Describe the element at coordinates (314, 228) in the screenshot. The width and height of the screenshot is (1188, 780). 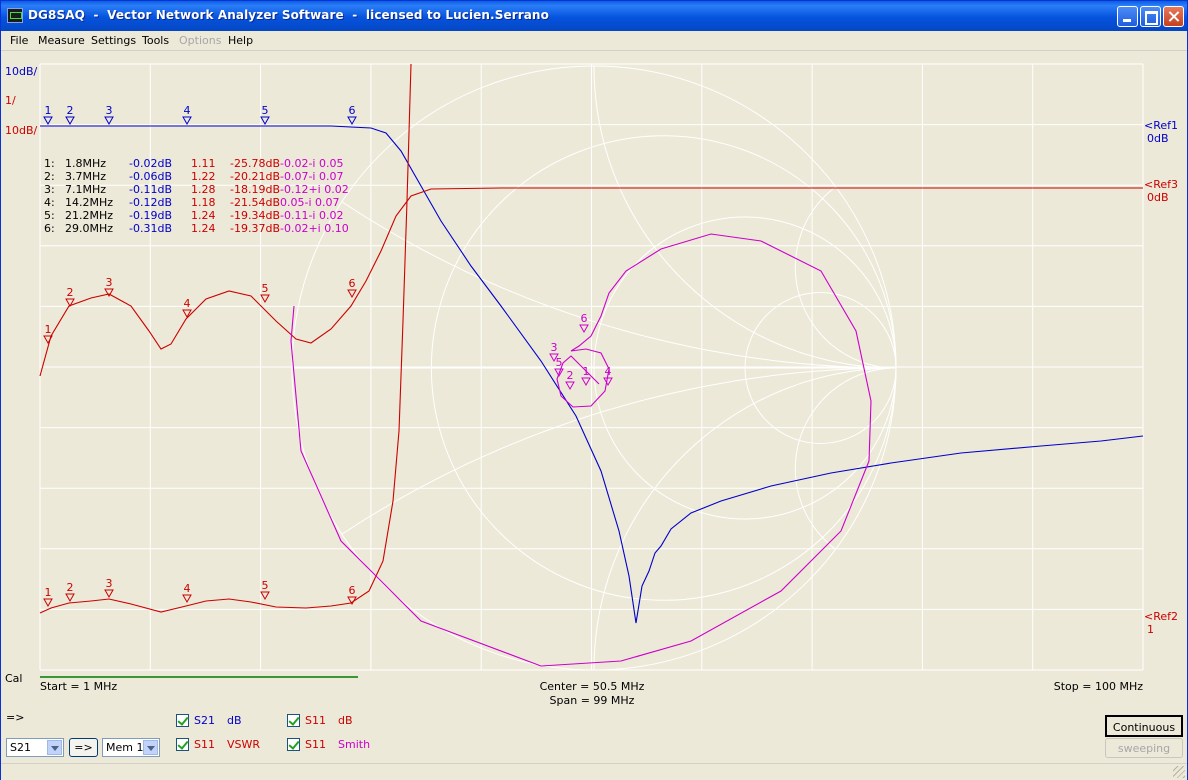
I see `marker-impedance: -0.02+i 0.10` at that location.